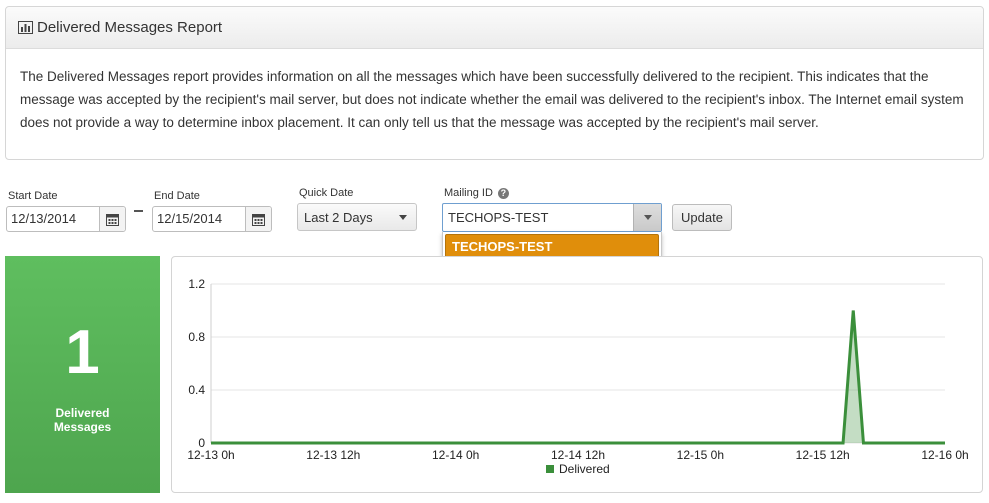  Describe the element at coordinates (326, 193) in the screenshot. I see `quick-date-label: Quick Date` at that location.